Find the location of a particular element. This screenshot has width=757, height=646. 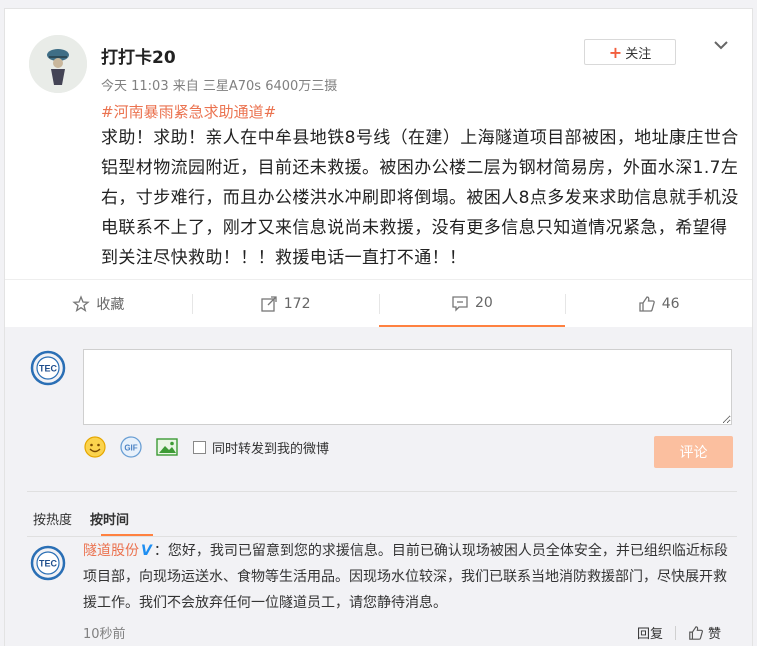

repost-checkbox-label: 同时转发到我的微博 is located at coordinates (271, 449).